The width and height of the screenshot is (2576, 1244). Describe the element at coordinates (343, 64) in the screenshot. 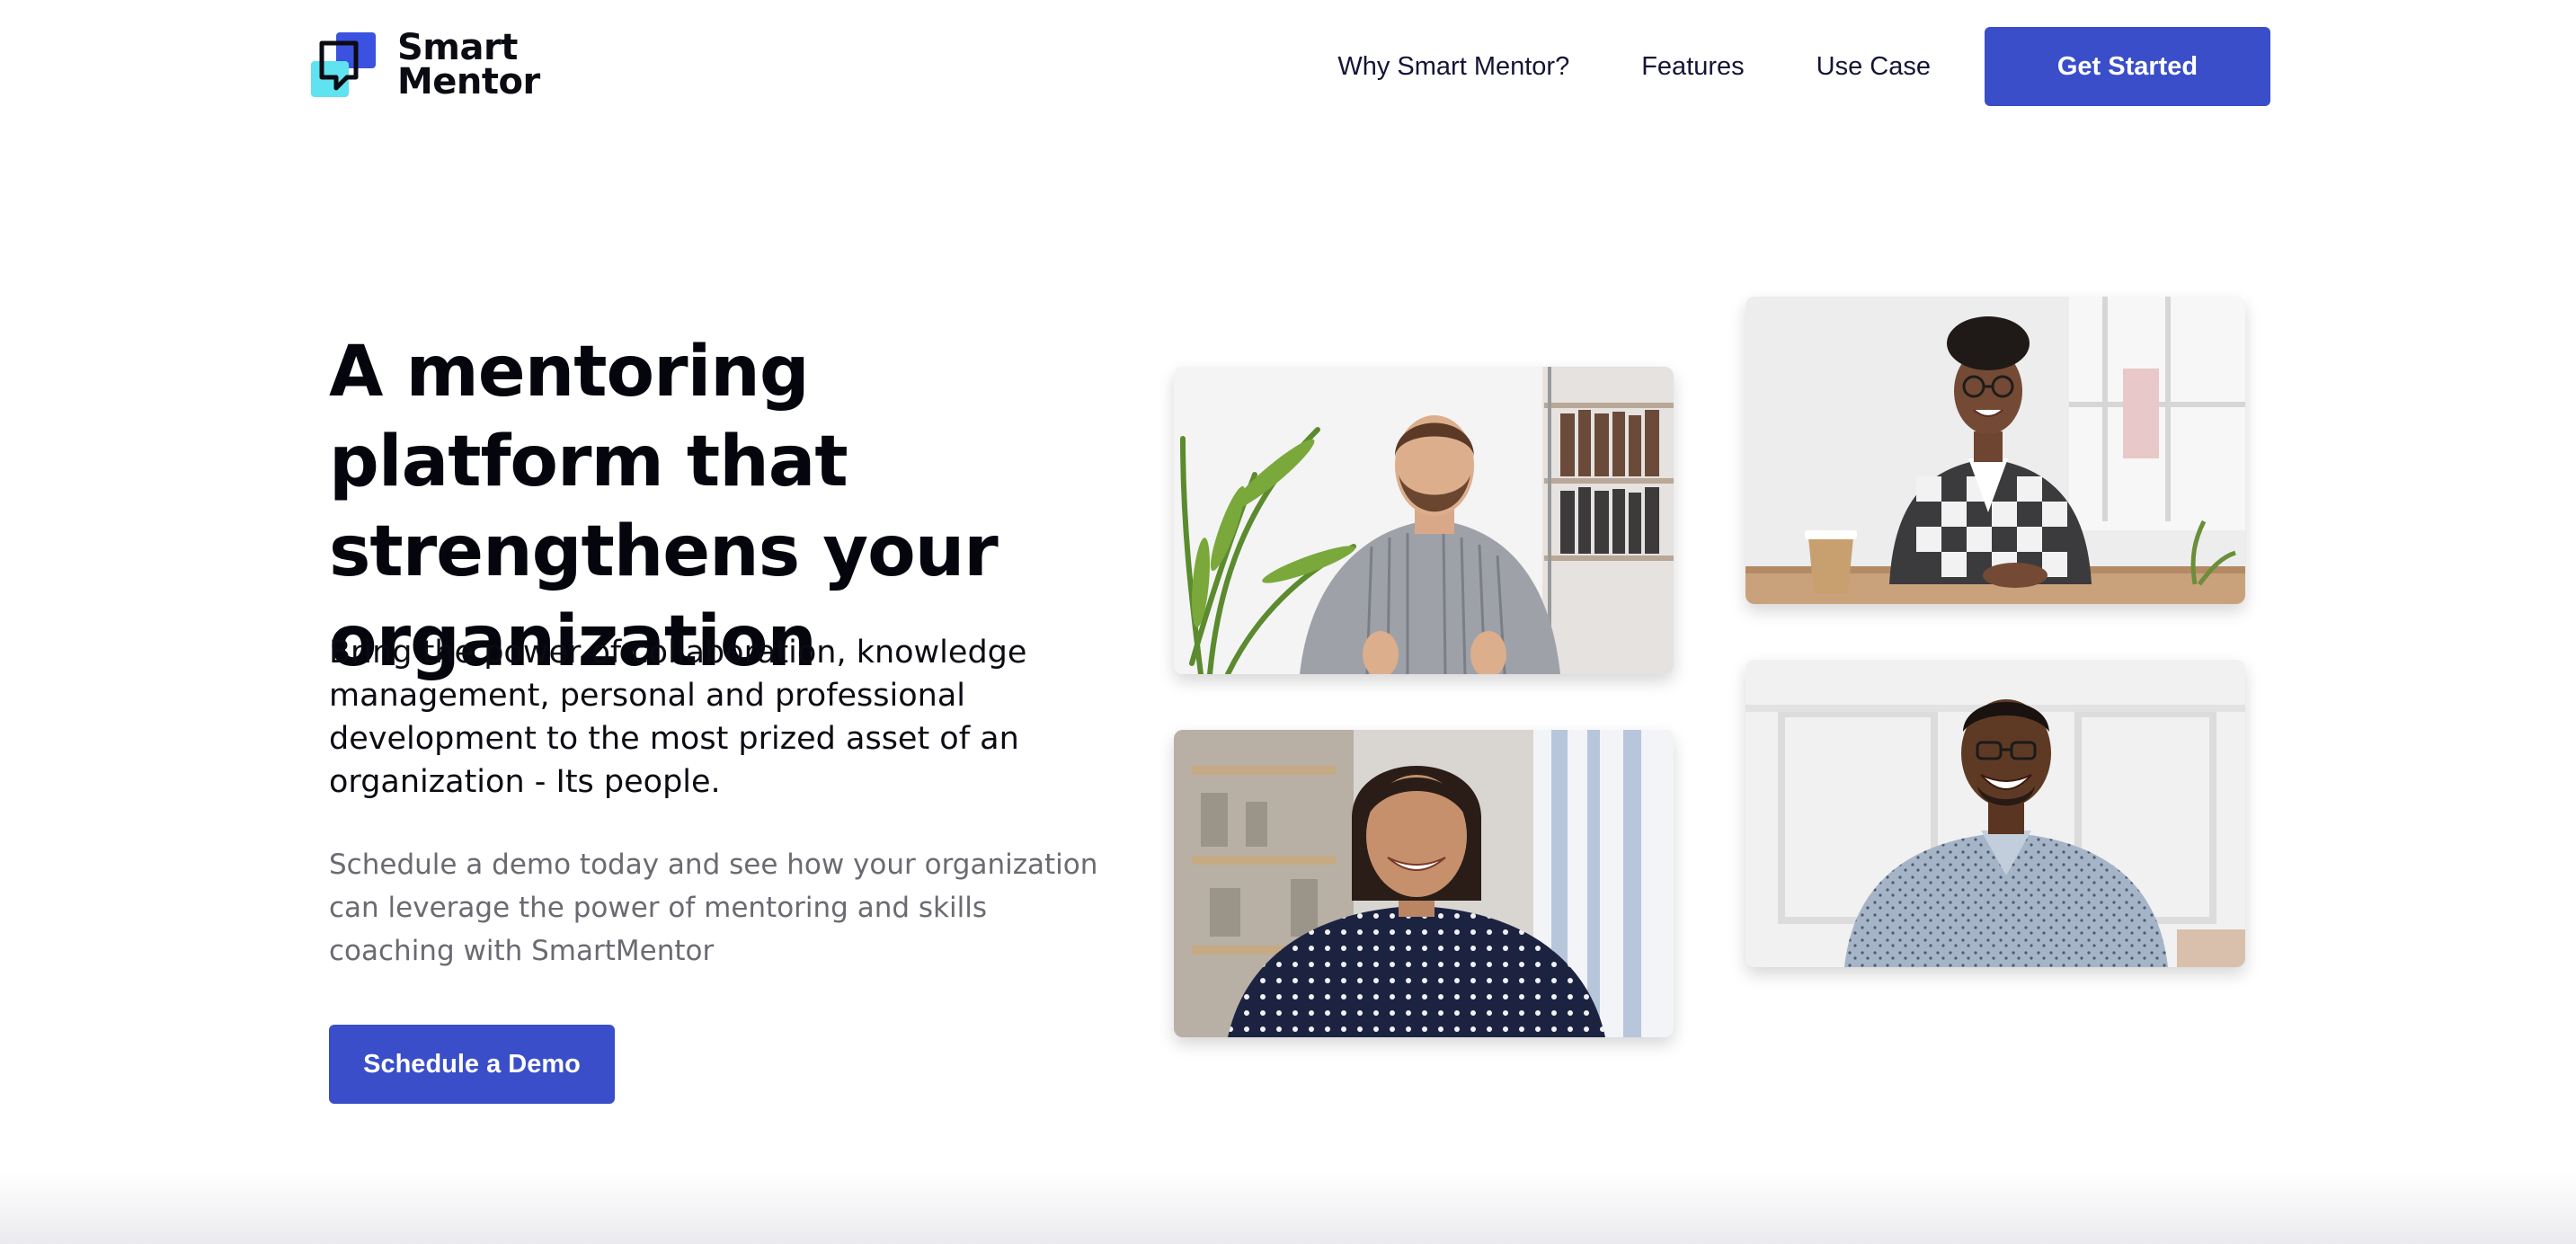

I see `chat-bubbles-logo-icon` at that location.